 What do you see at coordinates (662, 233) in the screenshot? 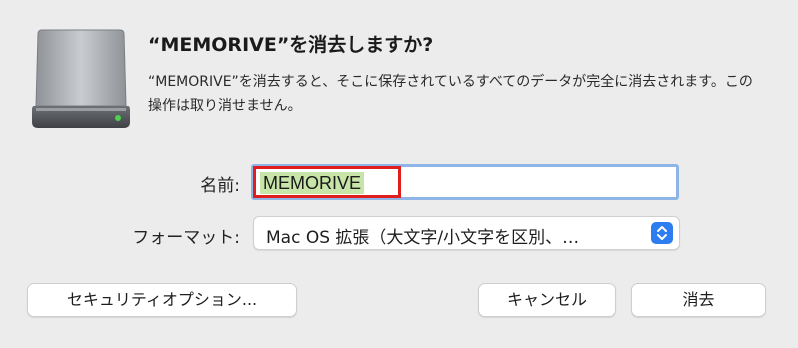
I see `chevron-up-down-icon` at bounding box center [662, 233].